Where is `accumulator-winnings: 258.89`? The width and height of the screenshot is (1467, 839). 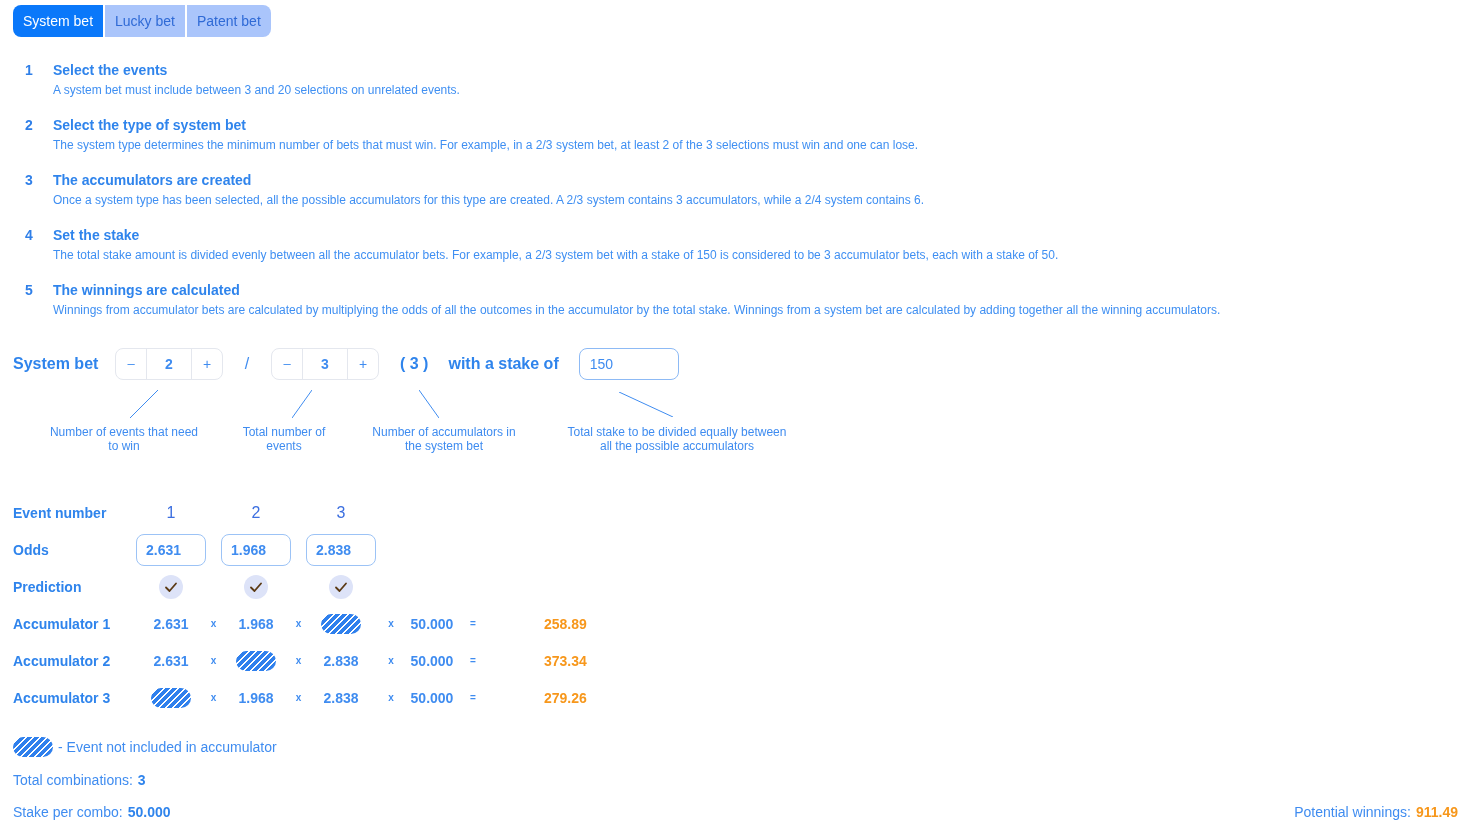 accumulator-winnings: 258.89 is located at coordinates (565, 624).